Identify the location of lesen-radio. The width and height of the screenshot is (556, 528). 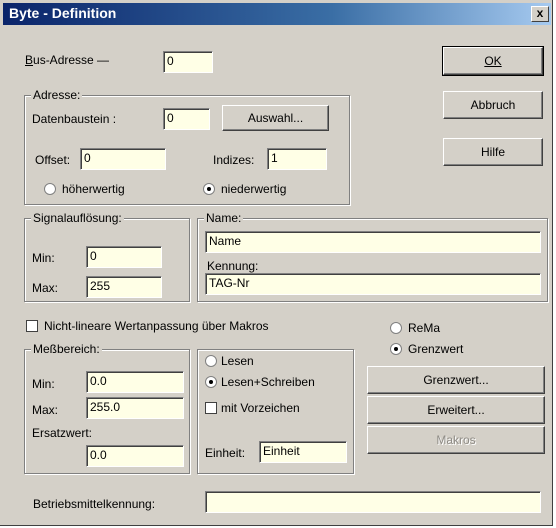
(211, 361).